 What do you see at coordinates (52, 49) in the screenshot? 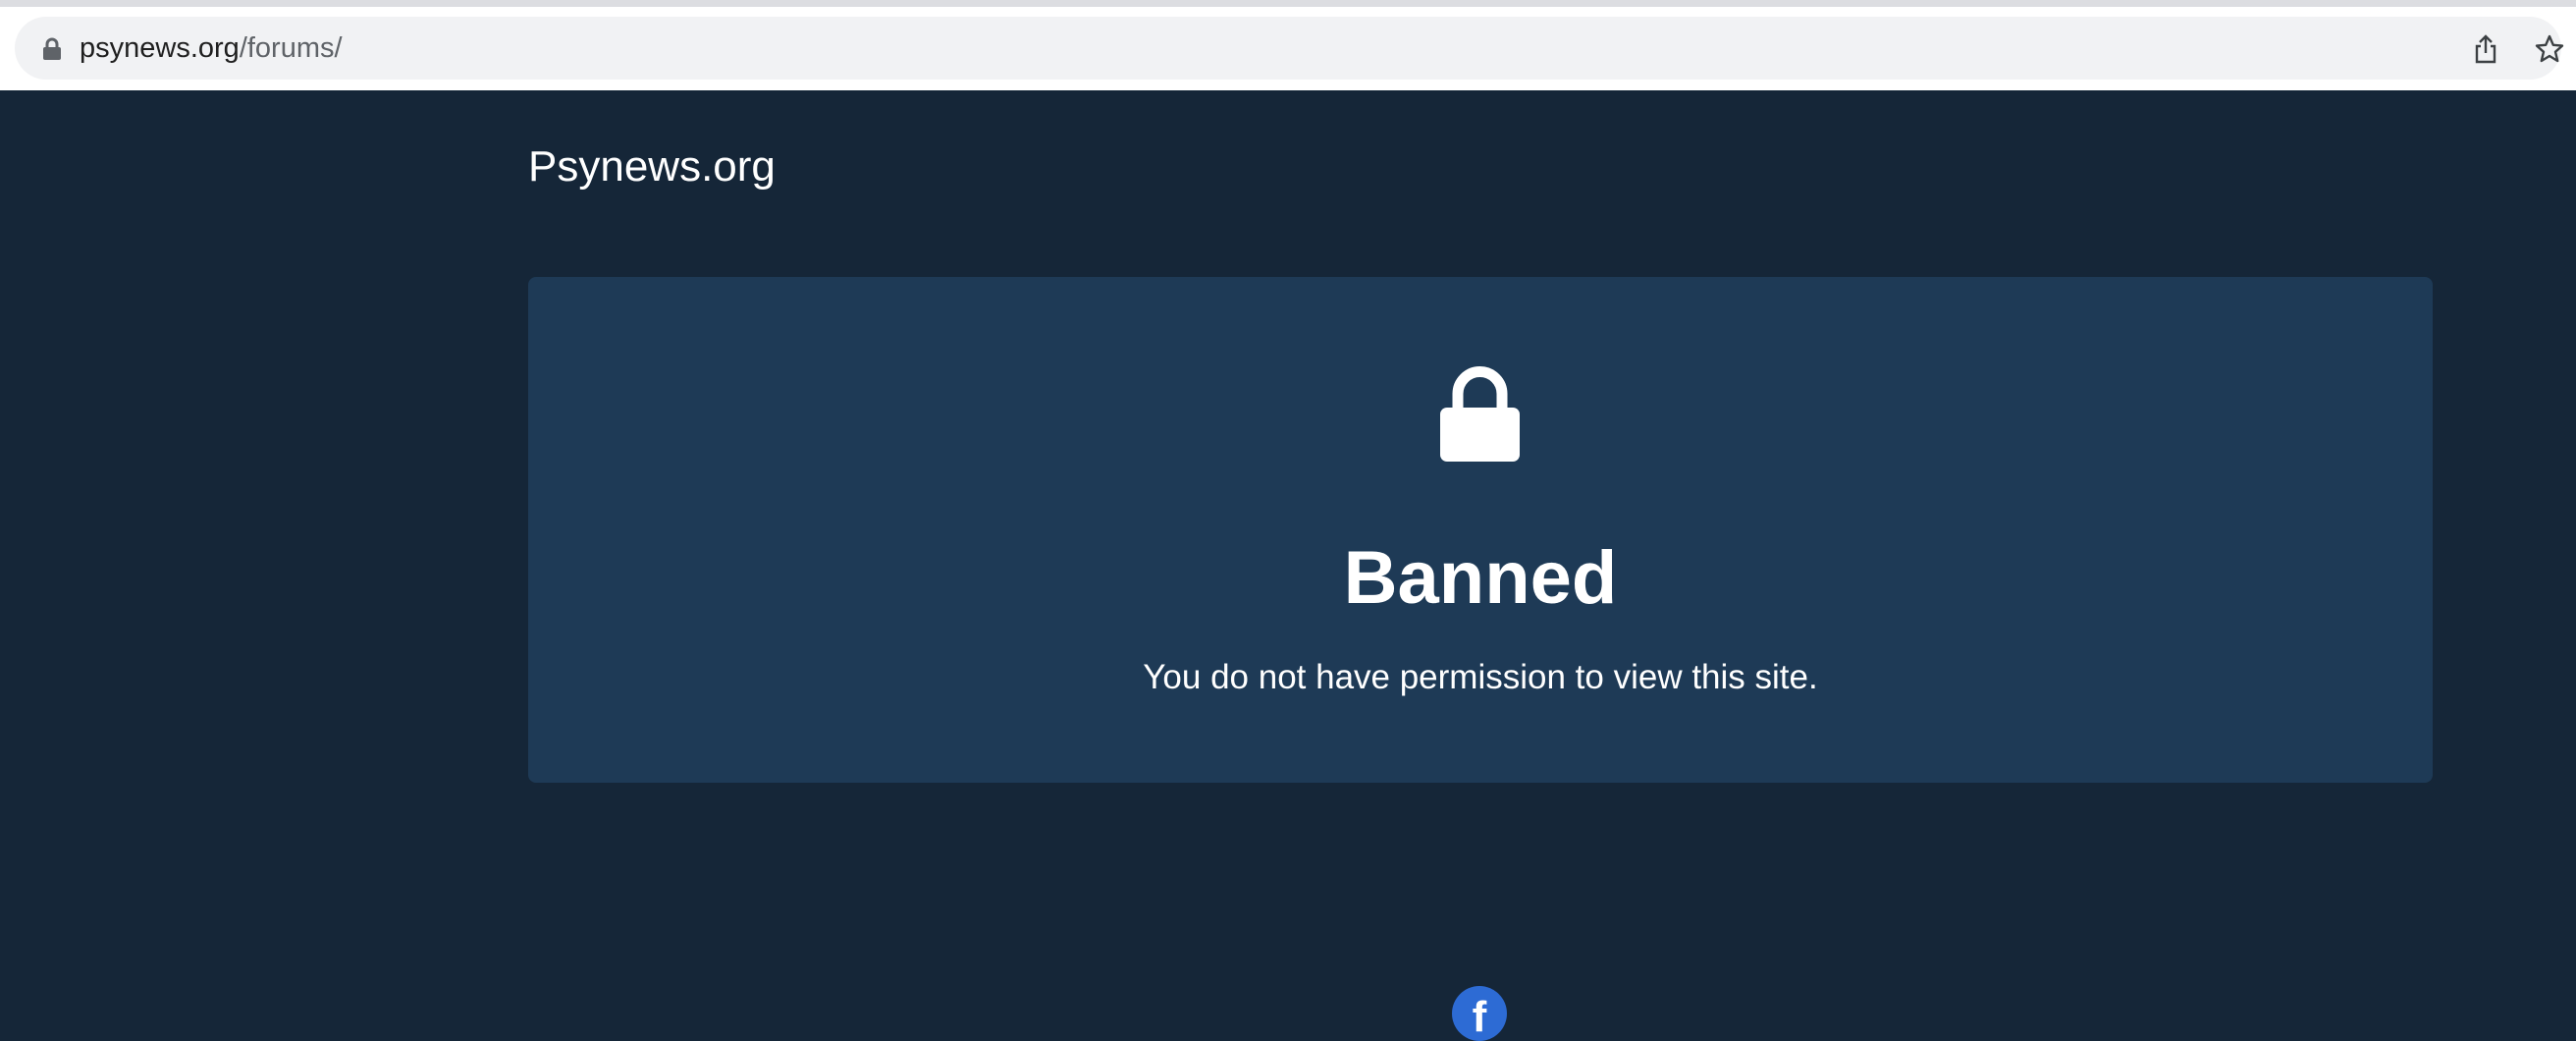
I see `lock-icon` at bounding box center [52, 49].